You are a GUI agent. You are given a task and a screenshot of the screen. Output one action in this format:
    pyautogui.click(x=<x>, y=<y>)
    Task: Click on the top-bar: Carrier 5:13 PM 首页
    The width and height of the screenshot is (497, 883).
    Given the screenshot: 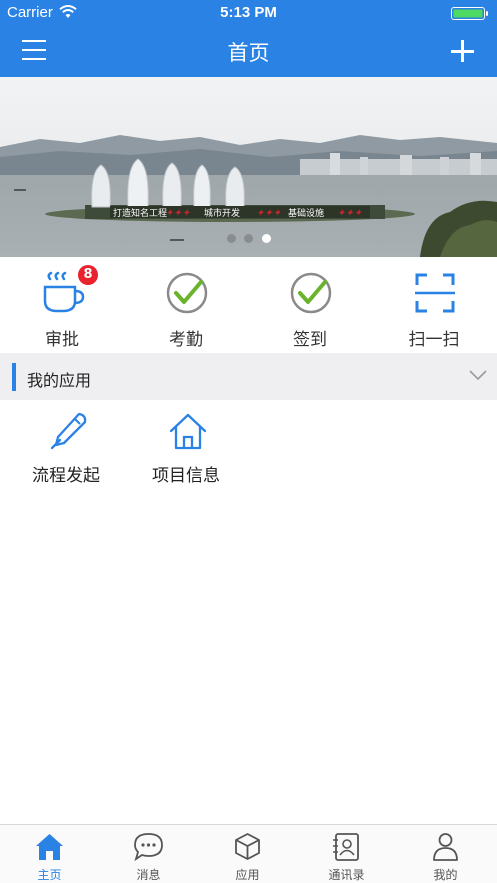 What is the action you would take?
    pyautogui.click(x=248, y=38)
    